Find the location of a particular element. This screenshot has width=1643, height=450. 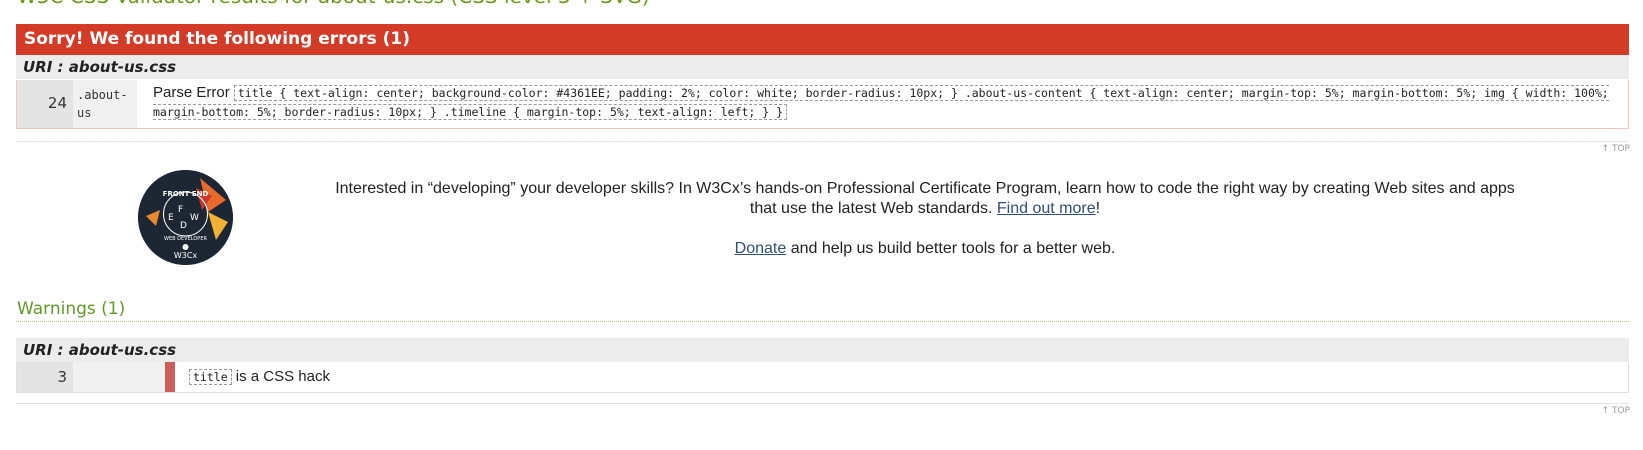

warning-message: title is a CSS hack is located at coordinates (259, 377).